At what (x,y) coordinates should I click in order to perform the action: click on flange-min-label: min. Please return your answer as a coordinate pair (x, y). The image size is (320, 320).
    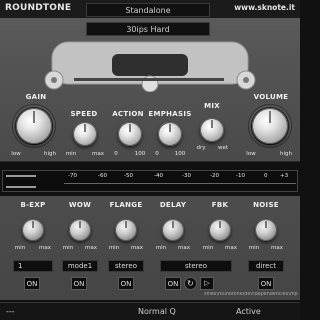
    Looking at the image, I should click on (114, 248).